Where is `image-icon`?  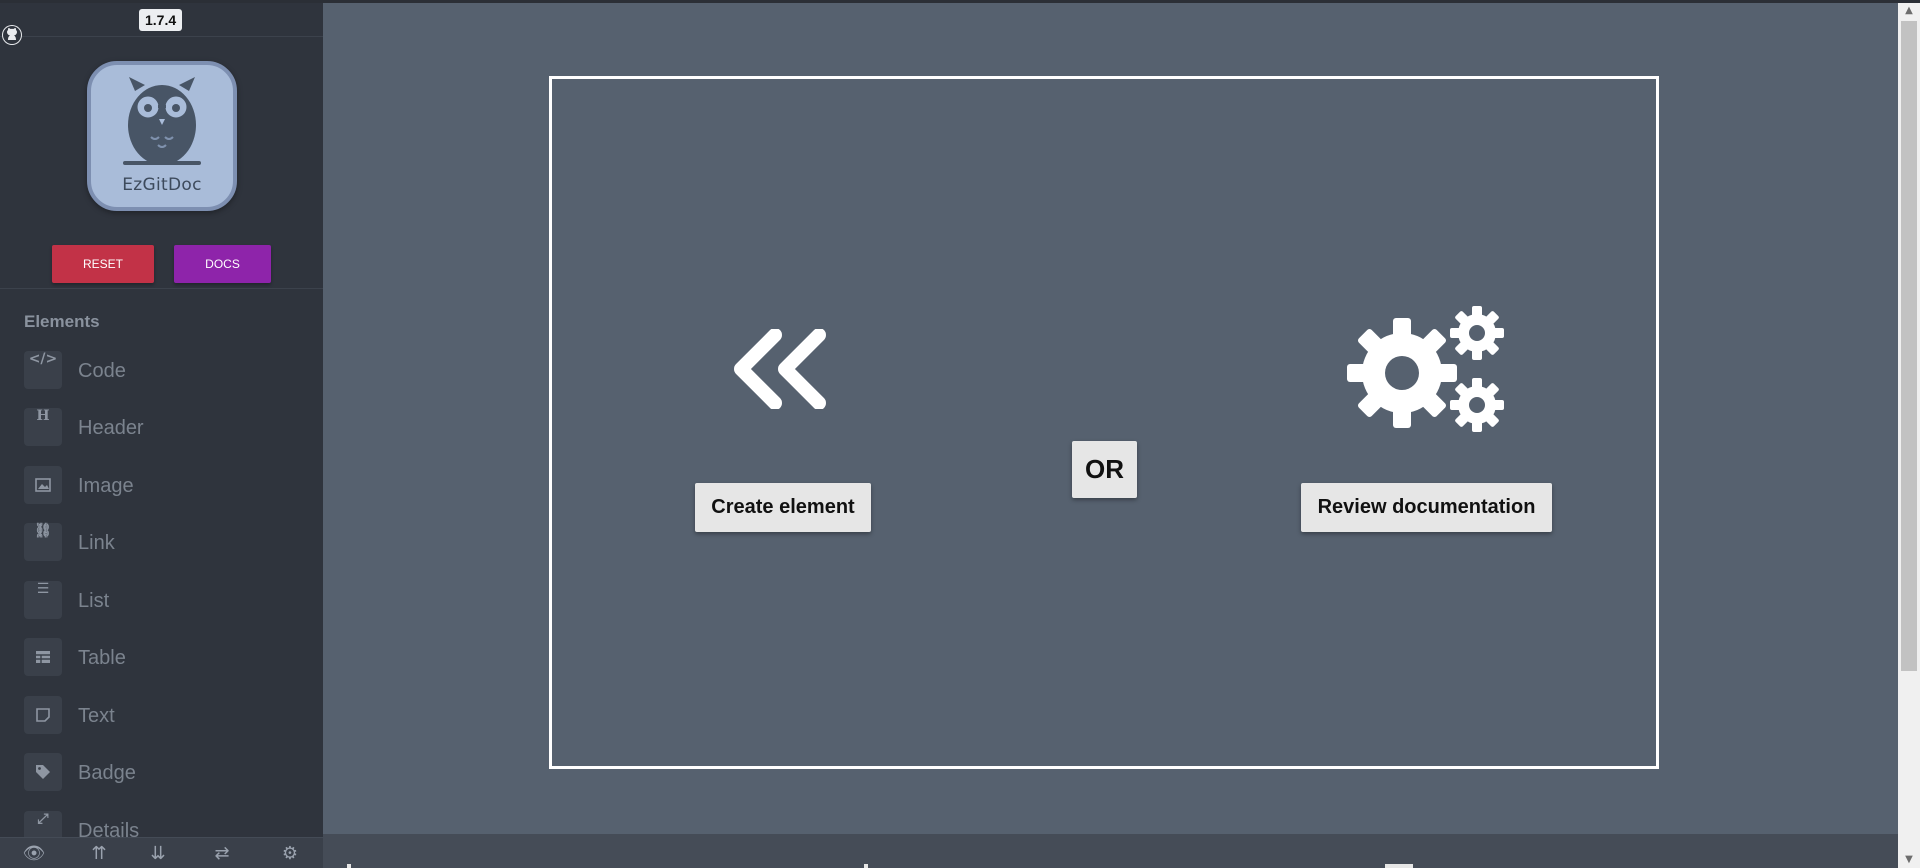 image-icon is located at coordinates (43, 485).